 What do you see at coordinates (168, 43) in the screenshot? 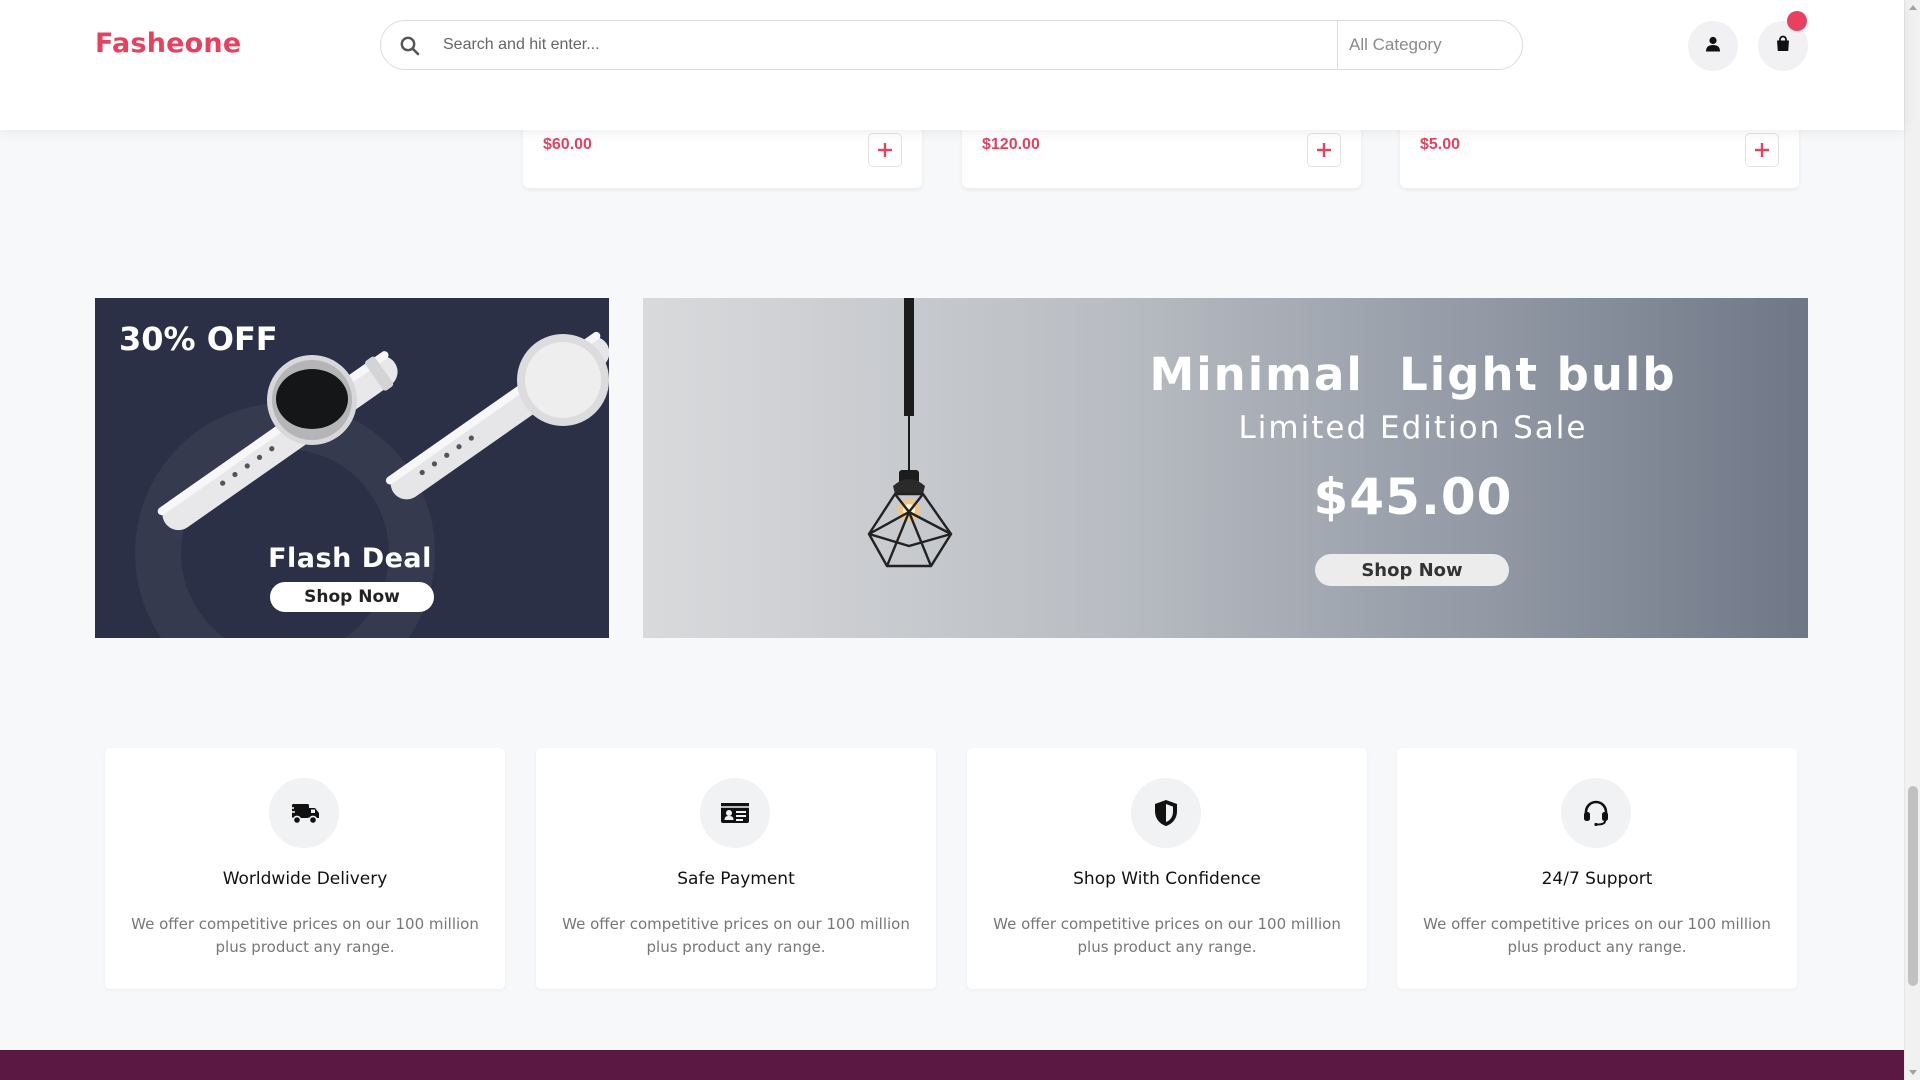
I see `site-logo: Fasheone` at bounding box center [168, 43].